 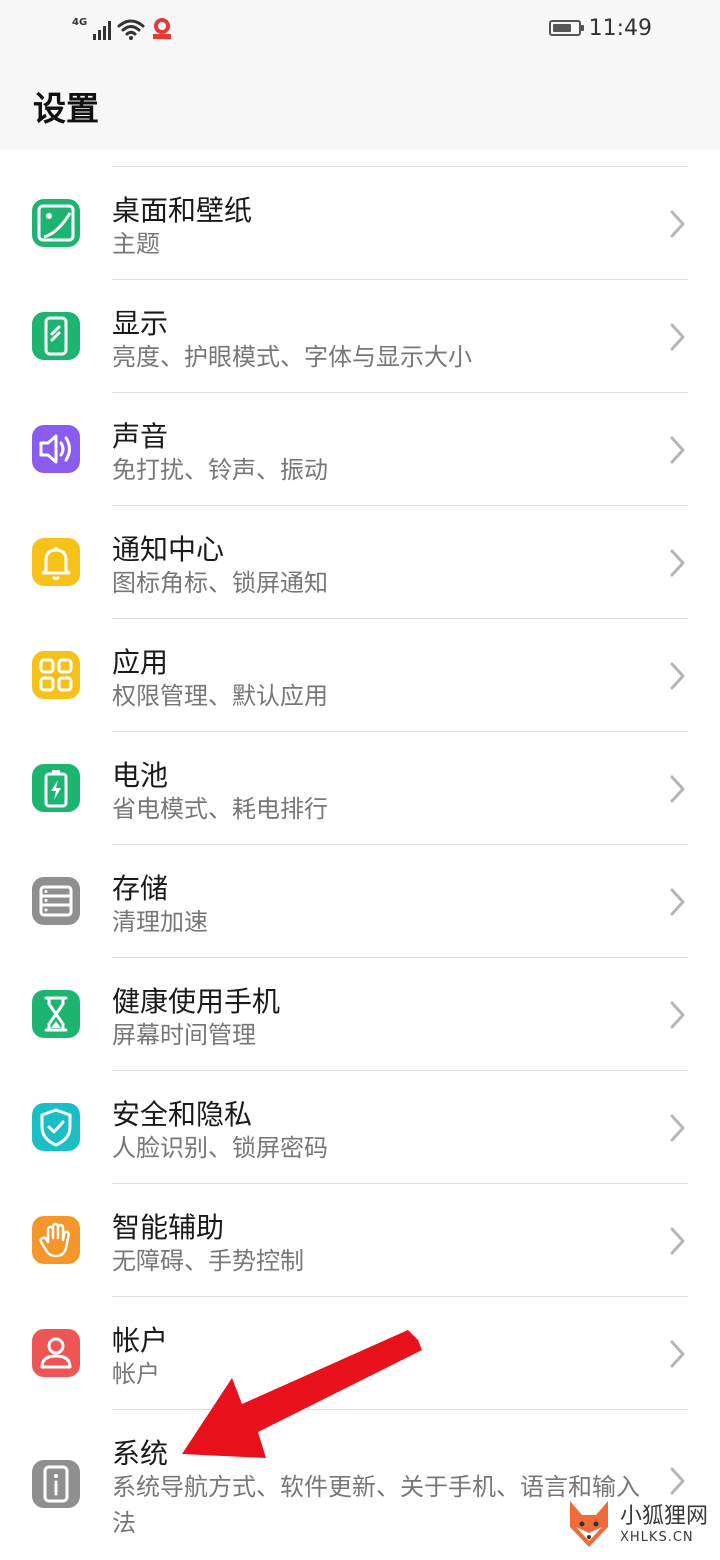 I want to click on settings-item-title: 声音, so click(x=140, y=436).